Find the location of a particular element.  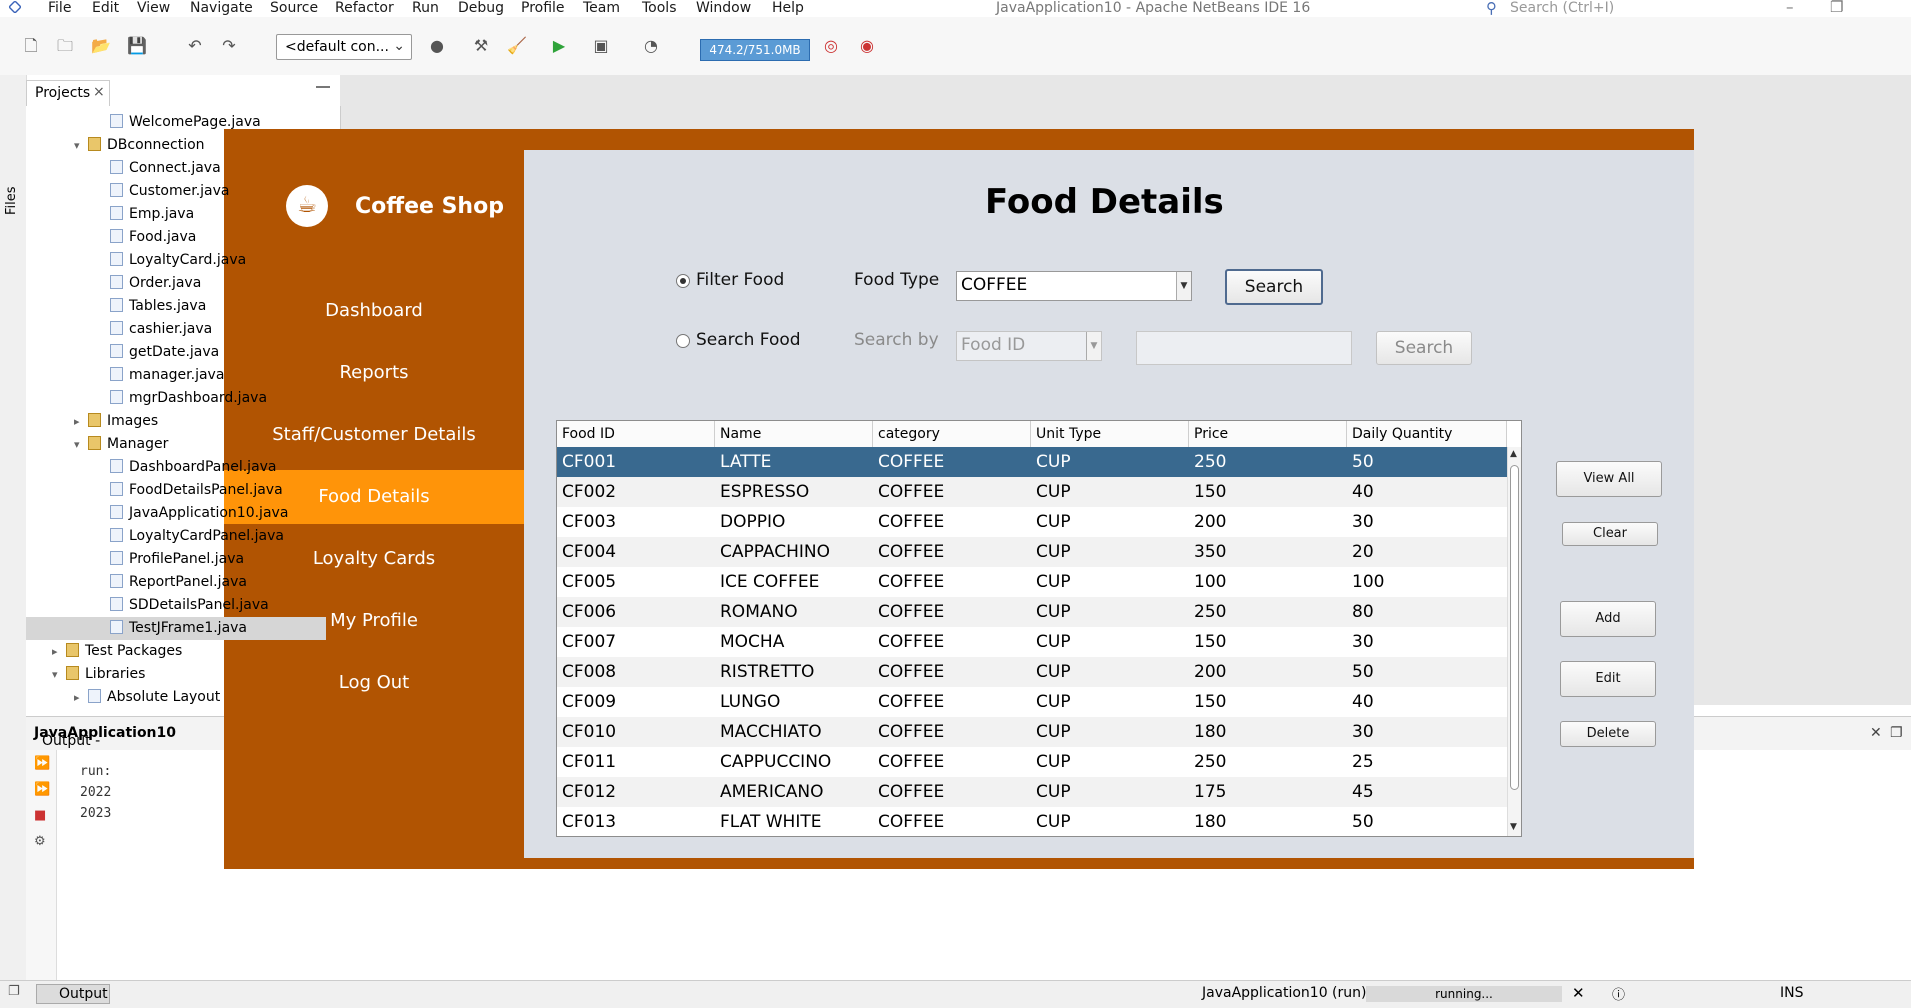

filter-food-radio is located at coordinates (683, 281).